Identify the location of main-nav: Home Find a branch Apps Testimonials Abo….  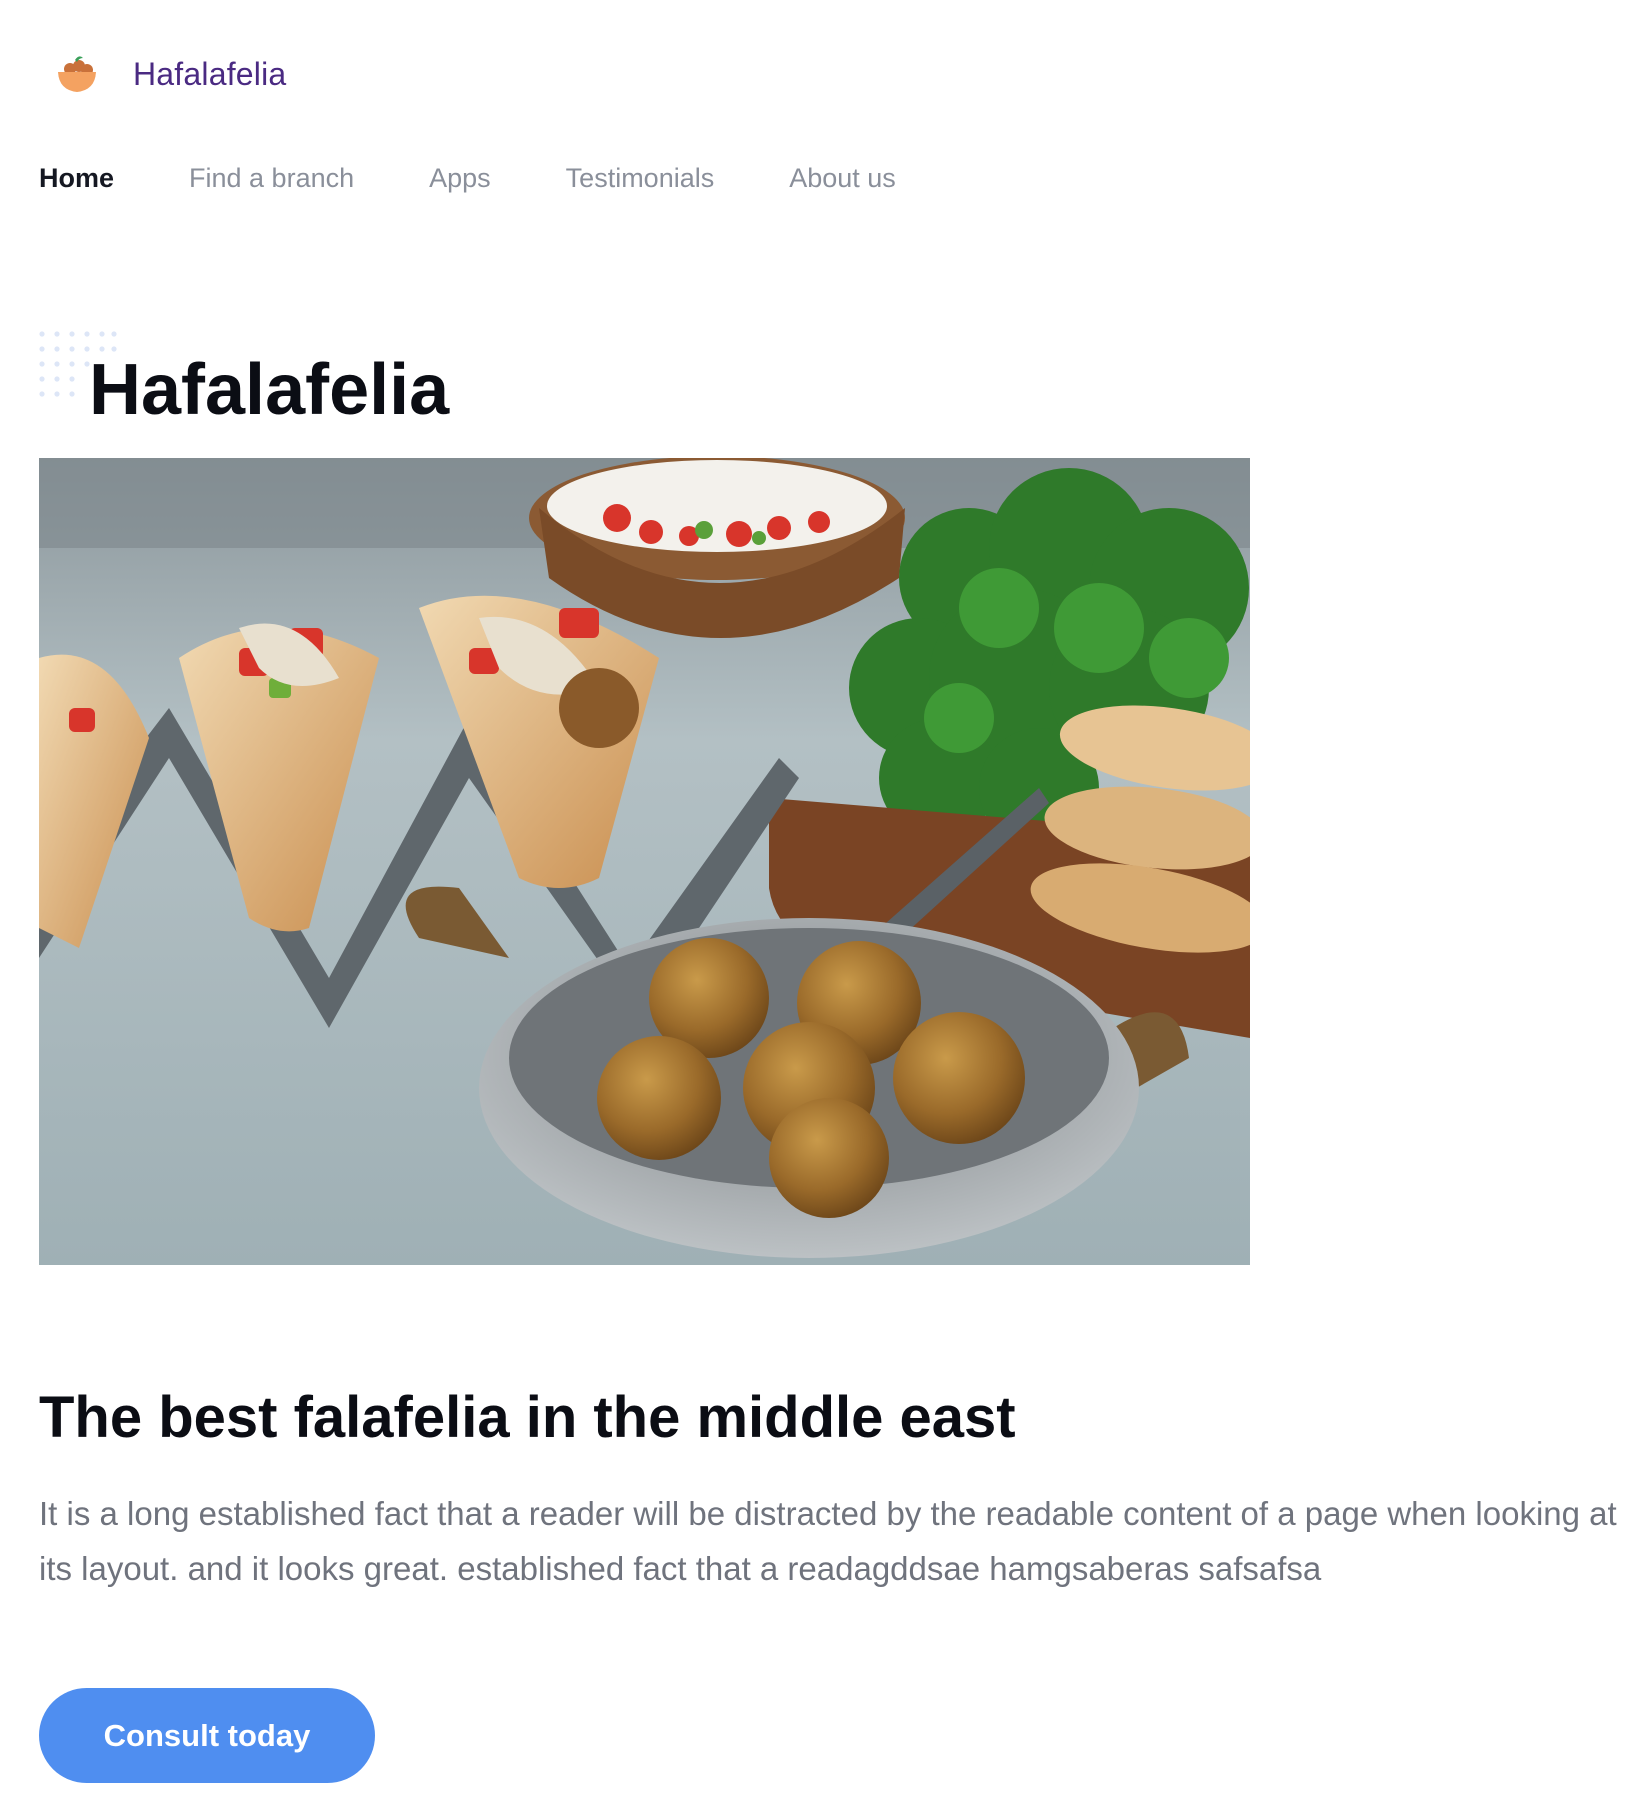
(467, 178).